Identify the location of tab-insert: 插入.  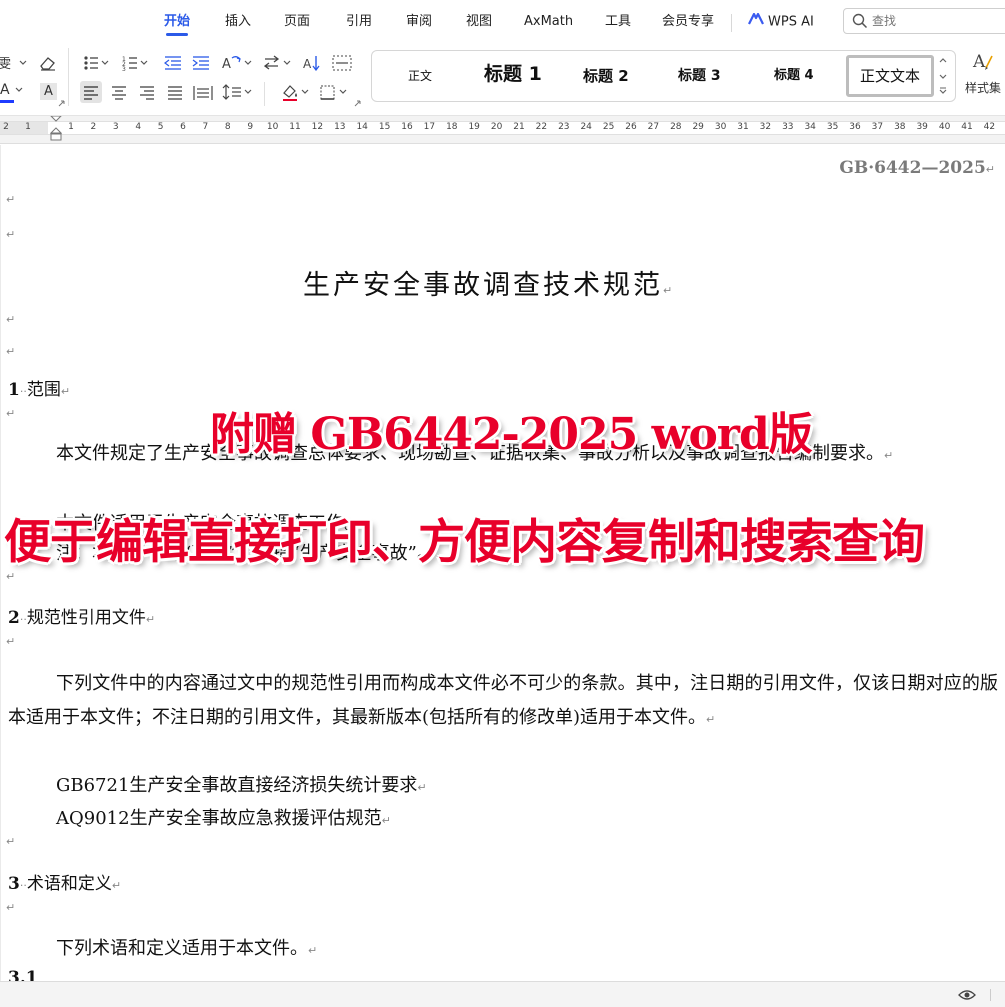
(238, 23).